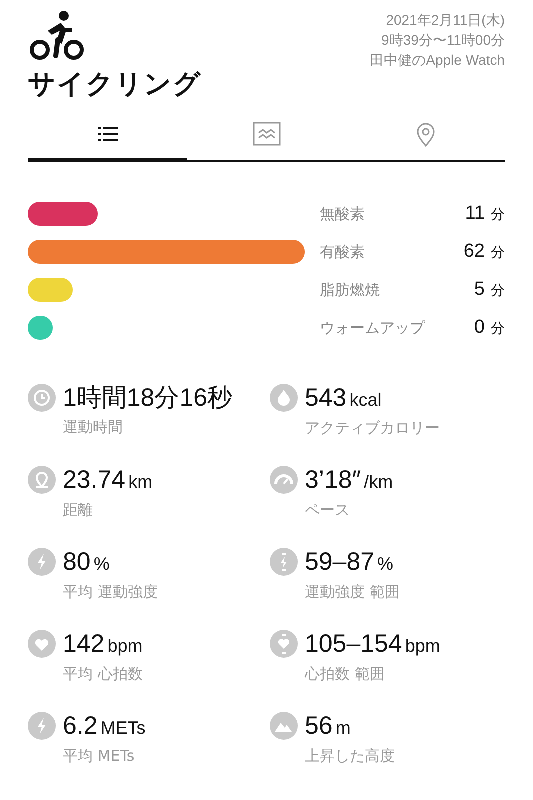  What do you see at coordinates (108, 480) in the screenshot?
I see `metric-value: 23.74 km` at bounding box center [108, 480].